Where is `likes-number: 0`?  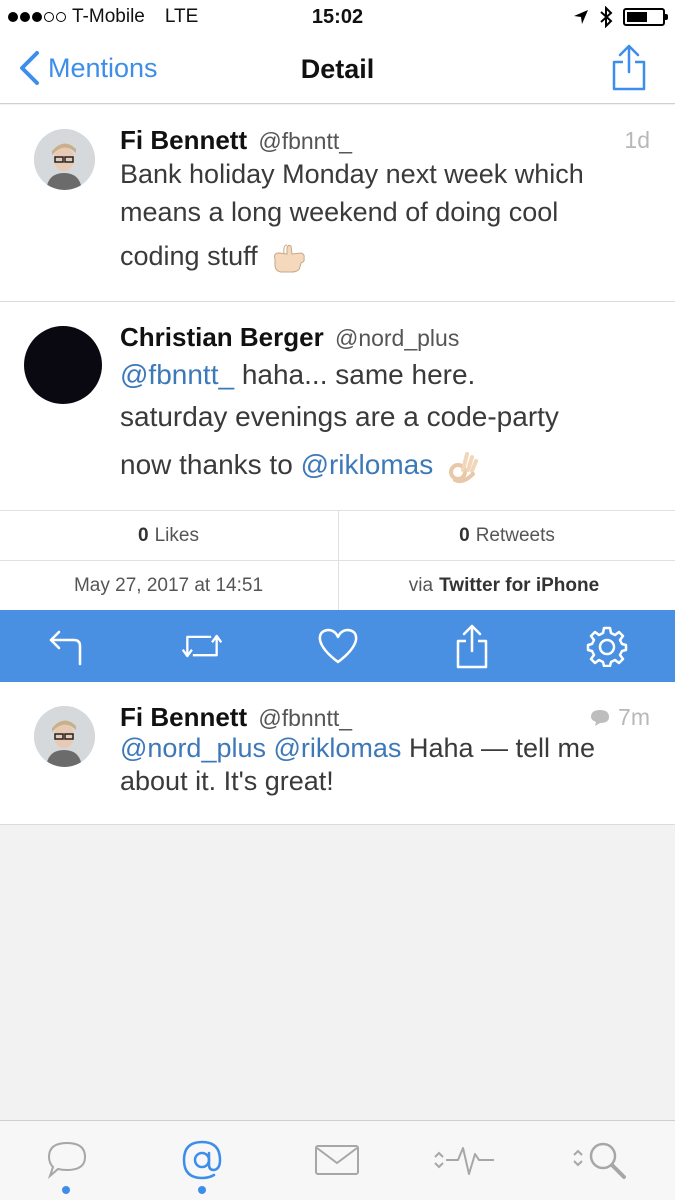 likes-number: 0 is located at coordinates (143, 535).